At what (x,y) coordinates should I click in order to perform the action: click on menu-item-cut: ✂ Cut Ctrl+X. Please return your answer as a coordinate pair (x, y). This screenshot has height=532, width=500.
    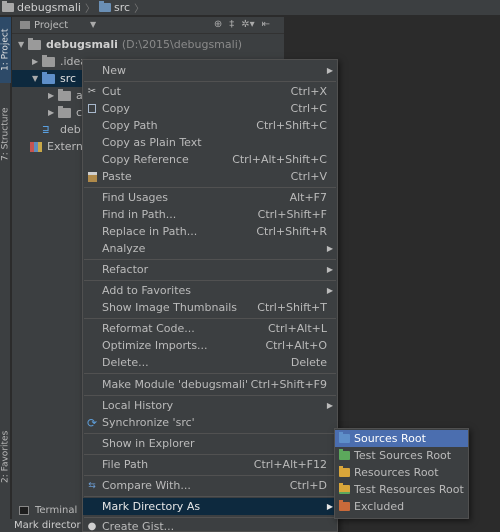
    Looking at the image, I should click on (210, 91).